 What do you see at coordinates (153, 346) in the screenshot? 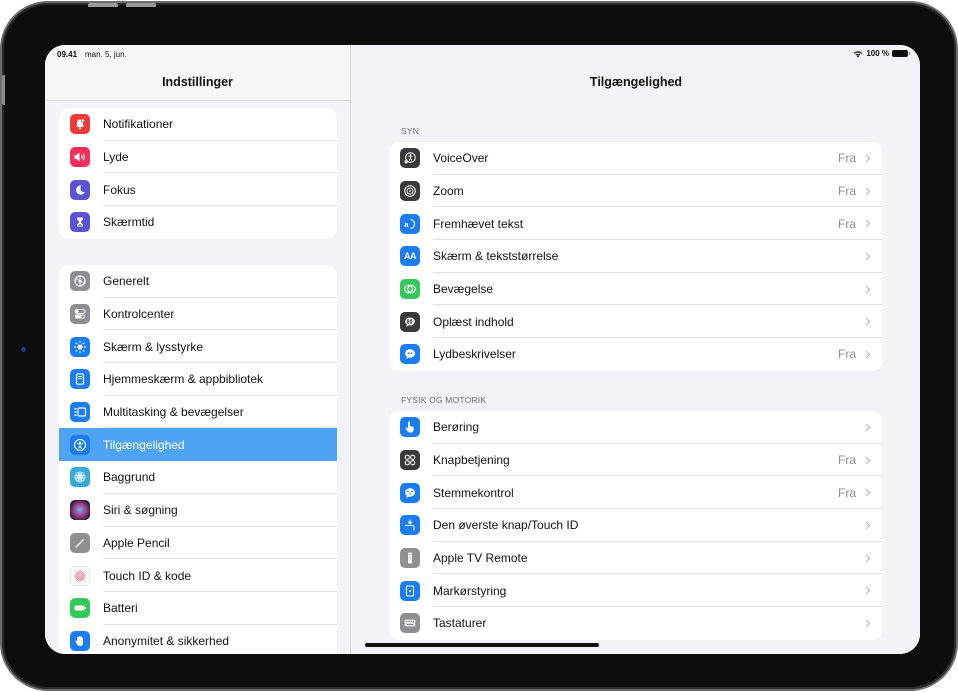
I see `sidebar-item-label: Skærm & lysstyrke` at bounding box center [153, 346].